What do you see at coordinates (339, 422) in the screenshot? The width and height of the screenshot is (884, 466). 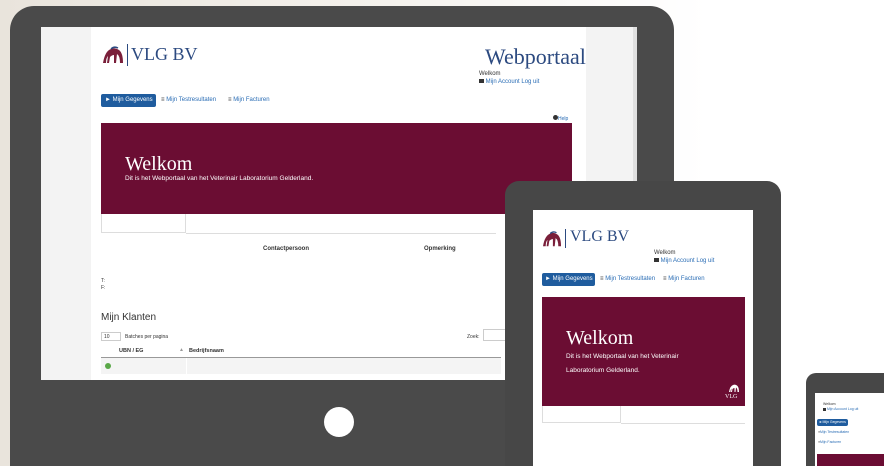 I see `home-button` at bounding box center [339, 422].